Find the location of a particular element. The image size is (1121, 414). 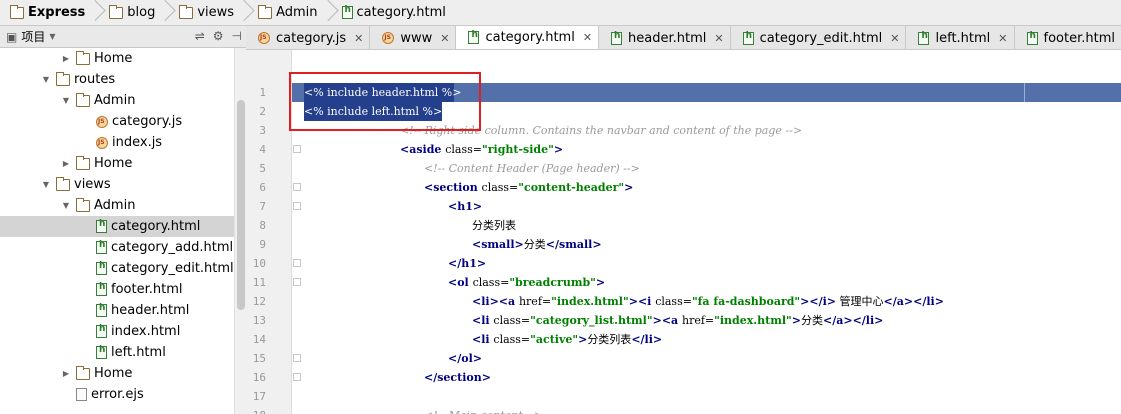

editor-tab: left.html ✕ is located at coordinates (960, 37).